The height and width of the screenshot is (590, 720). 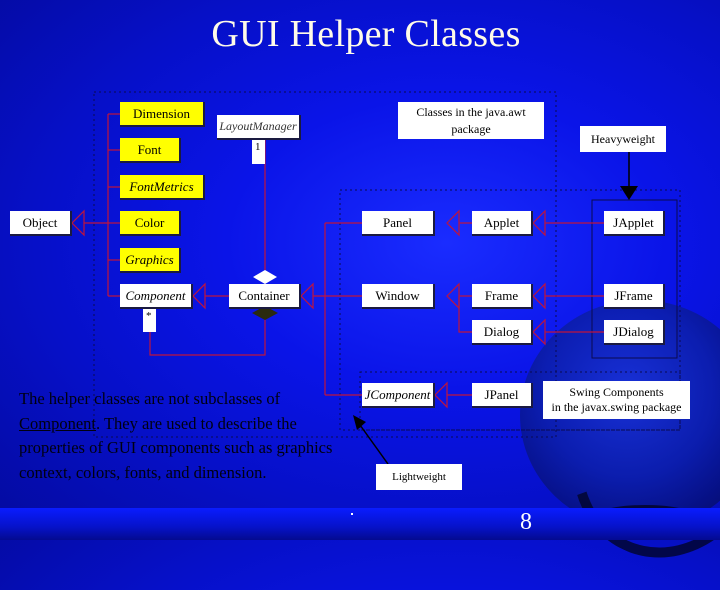 I want to click on class-dialog: Dialog, so click(x=502, y=332).